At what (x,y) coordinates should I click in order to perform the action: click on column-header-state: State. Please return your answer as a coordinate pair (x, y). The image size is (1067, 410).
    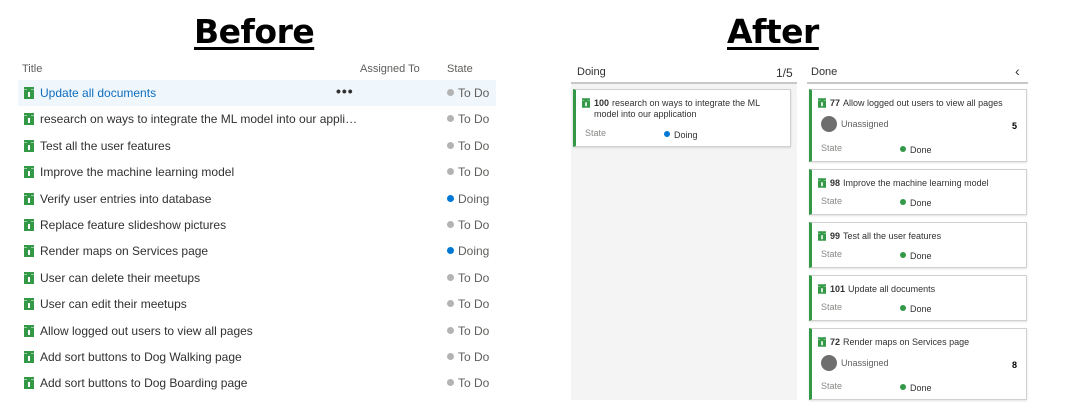
    Looking at the image, I should click on (460, 69).